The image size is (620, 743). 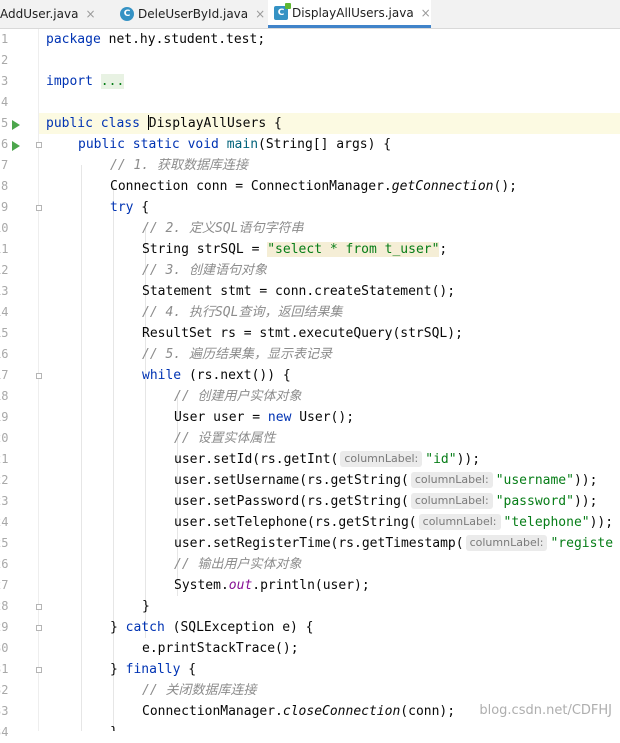 What do you see at coordinates (4, 606) in the screenshot?
I see `line-number: 28` at bounding box center [4, 606].